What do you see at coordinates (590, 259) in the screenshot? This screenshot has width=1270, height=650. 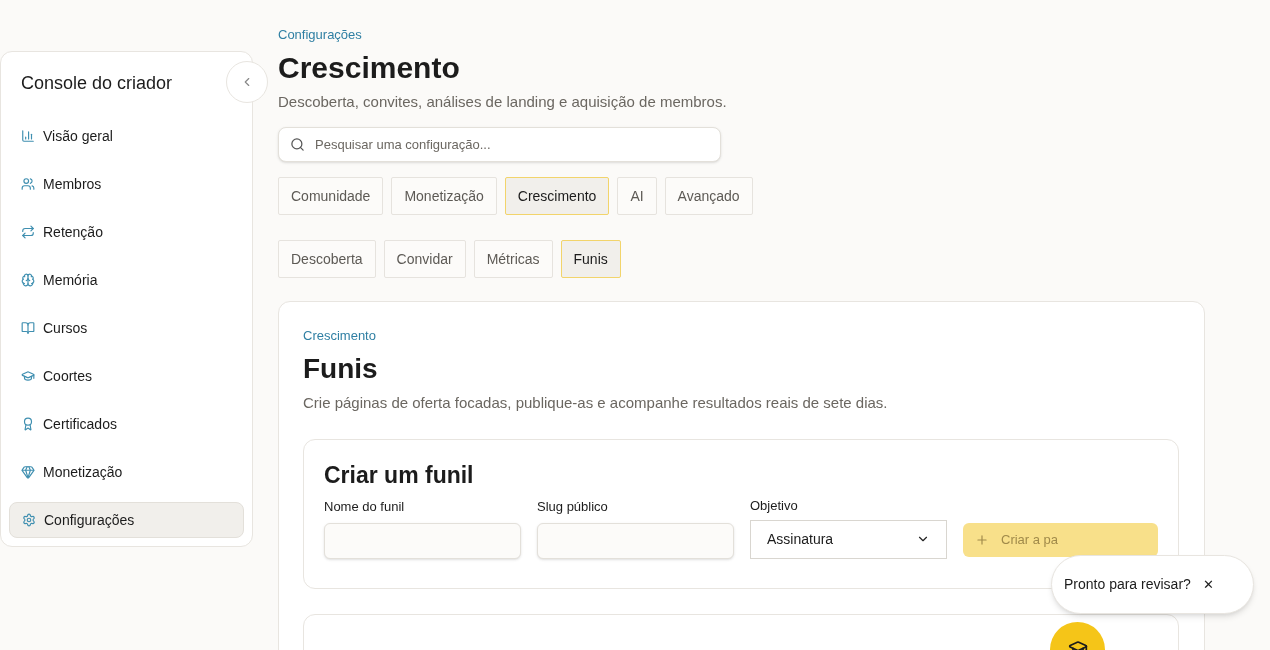 I see `subtab: Funis` at bounding box center [590, 259].